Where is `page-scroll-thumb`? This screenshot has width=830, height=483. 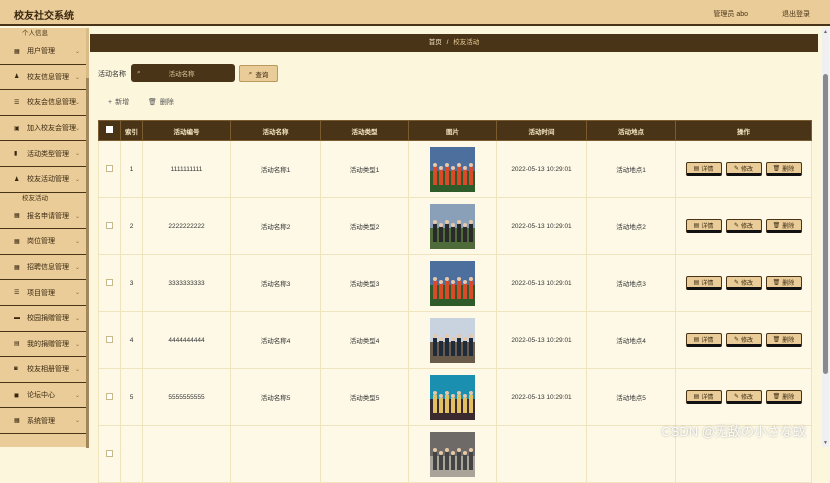 page-scroll-thumb is located at coordinates (825, 224).